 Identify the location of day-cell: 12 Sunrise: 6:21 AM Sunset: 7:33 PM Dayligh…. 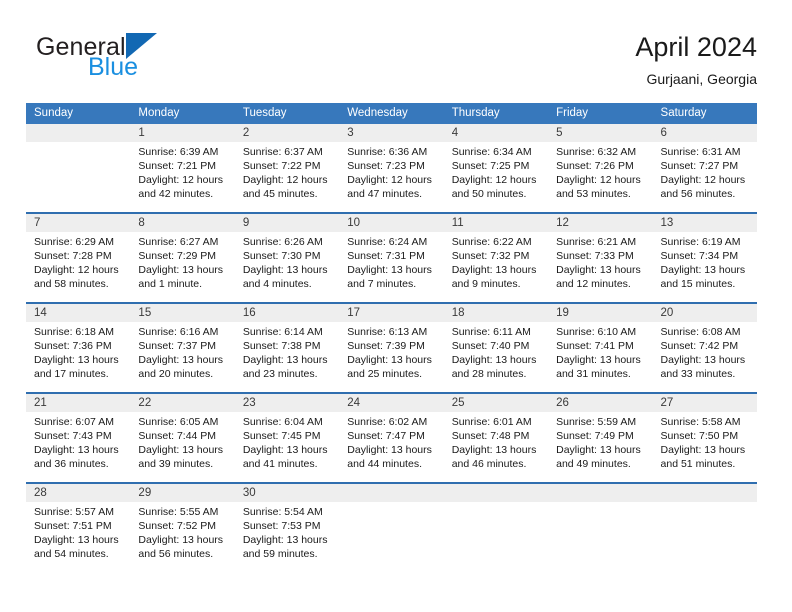
(600, 258).